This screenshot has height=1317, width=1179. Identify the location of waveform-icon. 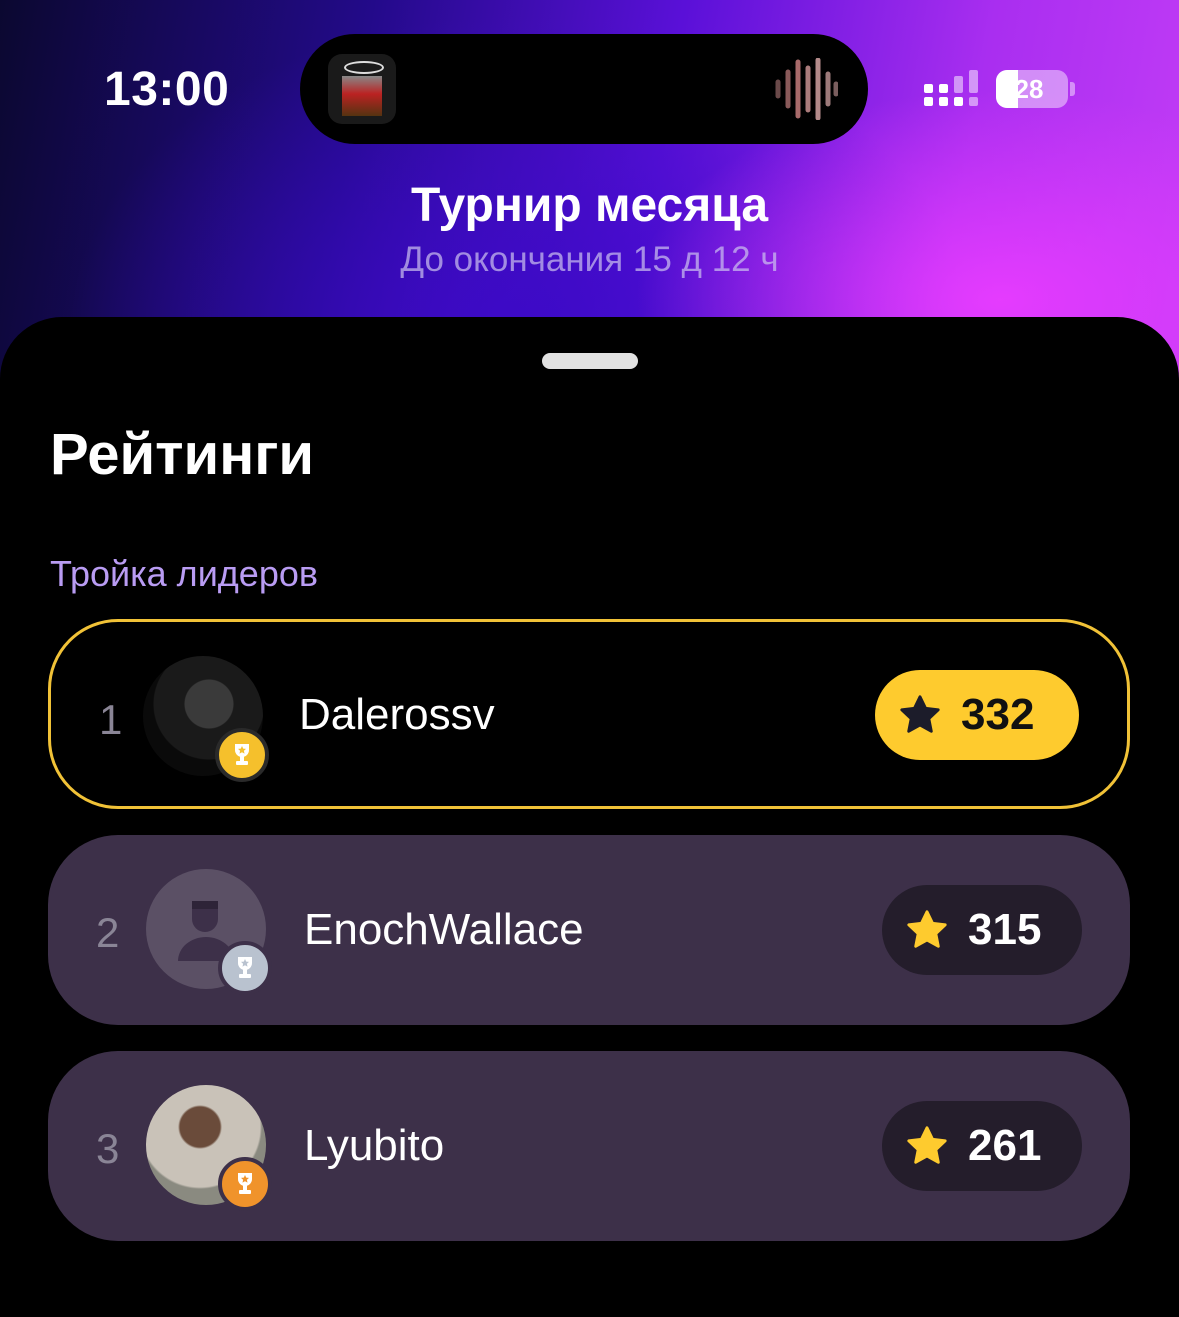
(806, 89).